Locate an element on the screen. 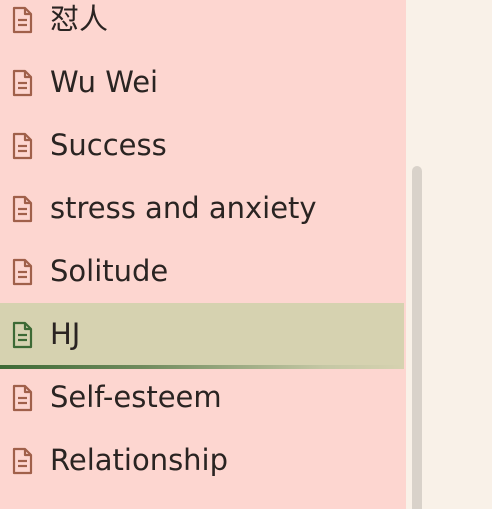 This screenshot has width=492, height=509. sidebar-item-label: 怼人 is located at coordinates (79, 19).